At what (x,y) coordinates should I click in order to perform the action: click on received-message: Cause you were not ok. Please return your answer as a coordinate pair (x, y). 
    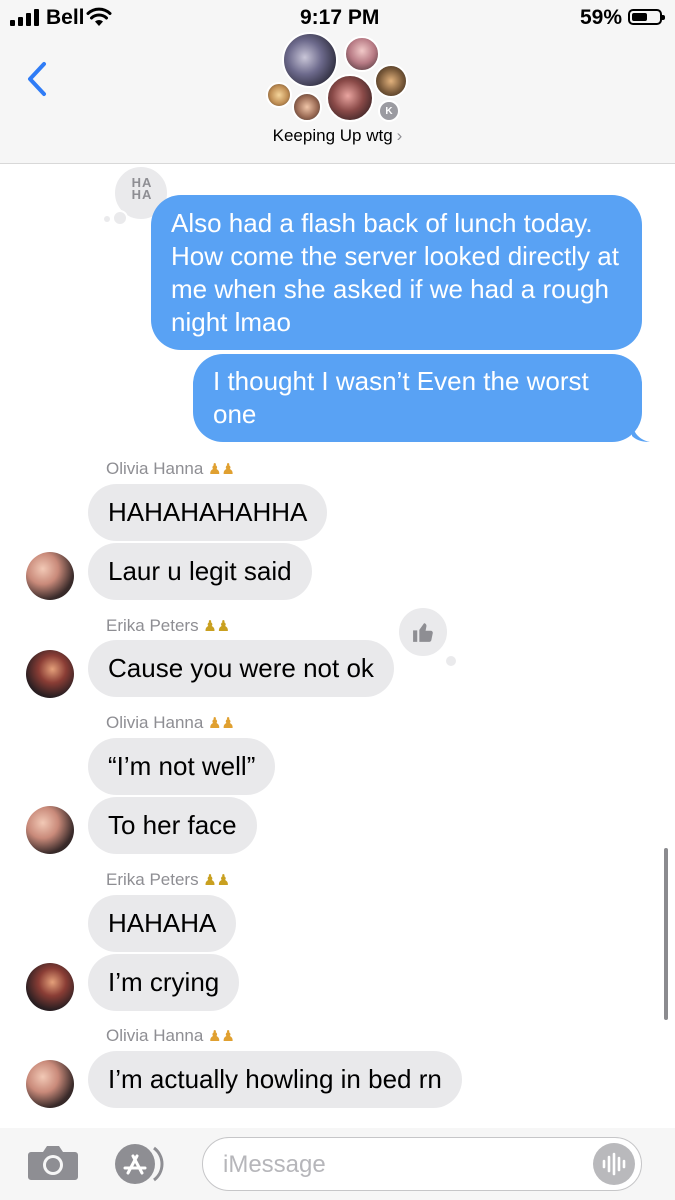
    Looking at the image, I should click on (241, 668).